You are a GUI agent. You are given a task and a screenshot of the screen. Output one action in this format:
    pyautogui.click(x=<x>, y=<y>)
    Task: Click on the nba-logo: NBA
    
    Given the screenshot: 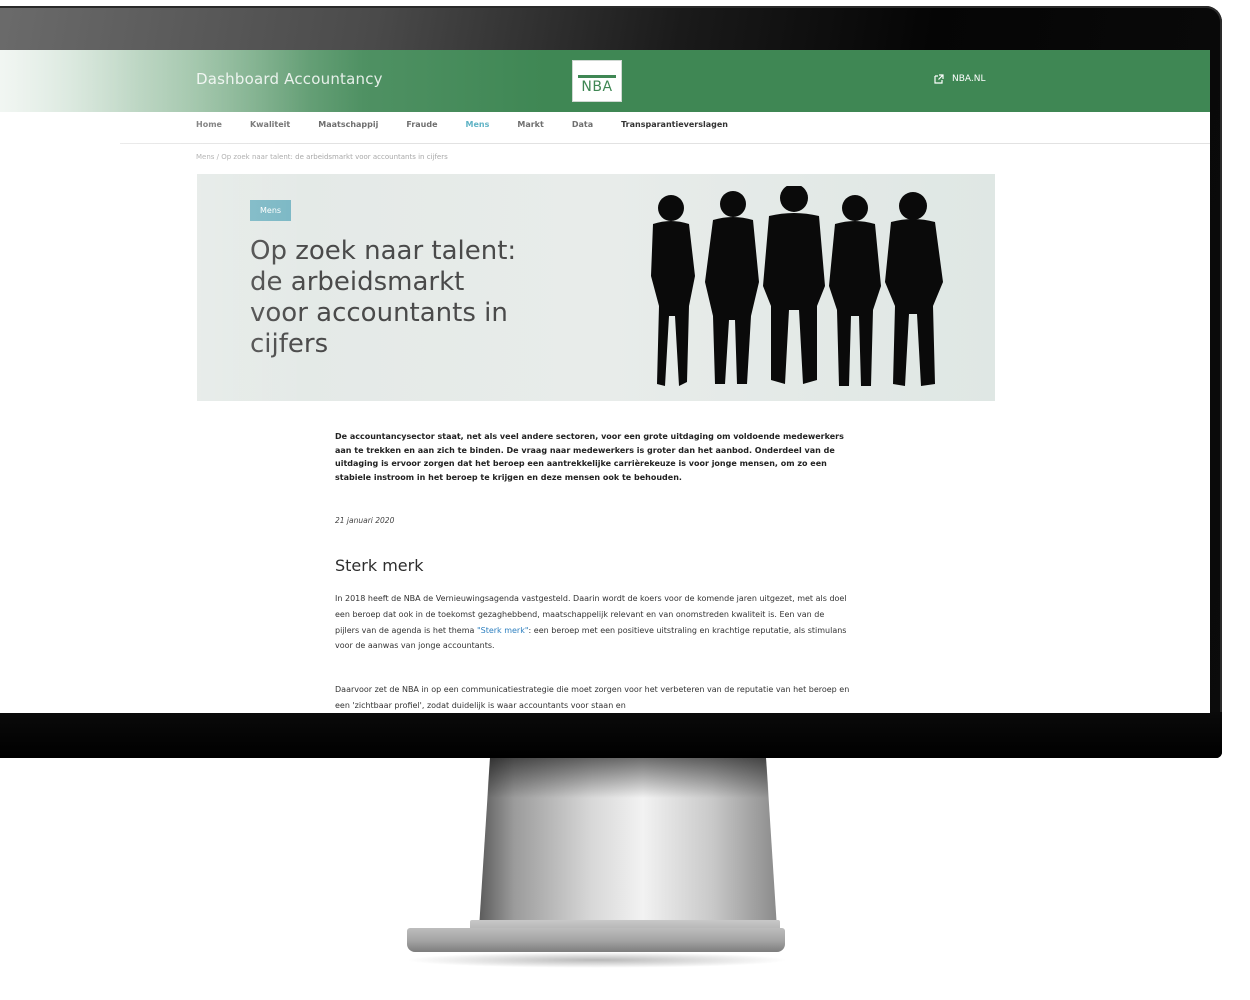 What is the action you would take?
    pyautogui.click(x=597, y=81)
    